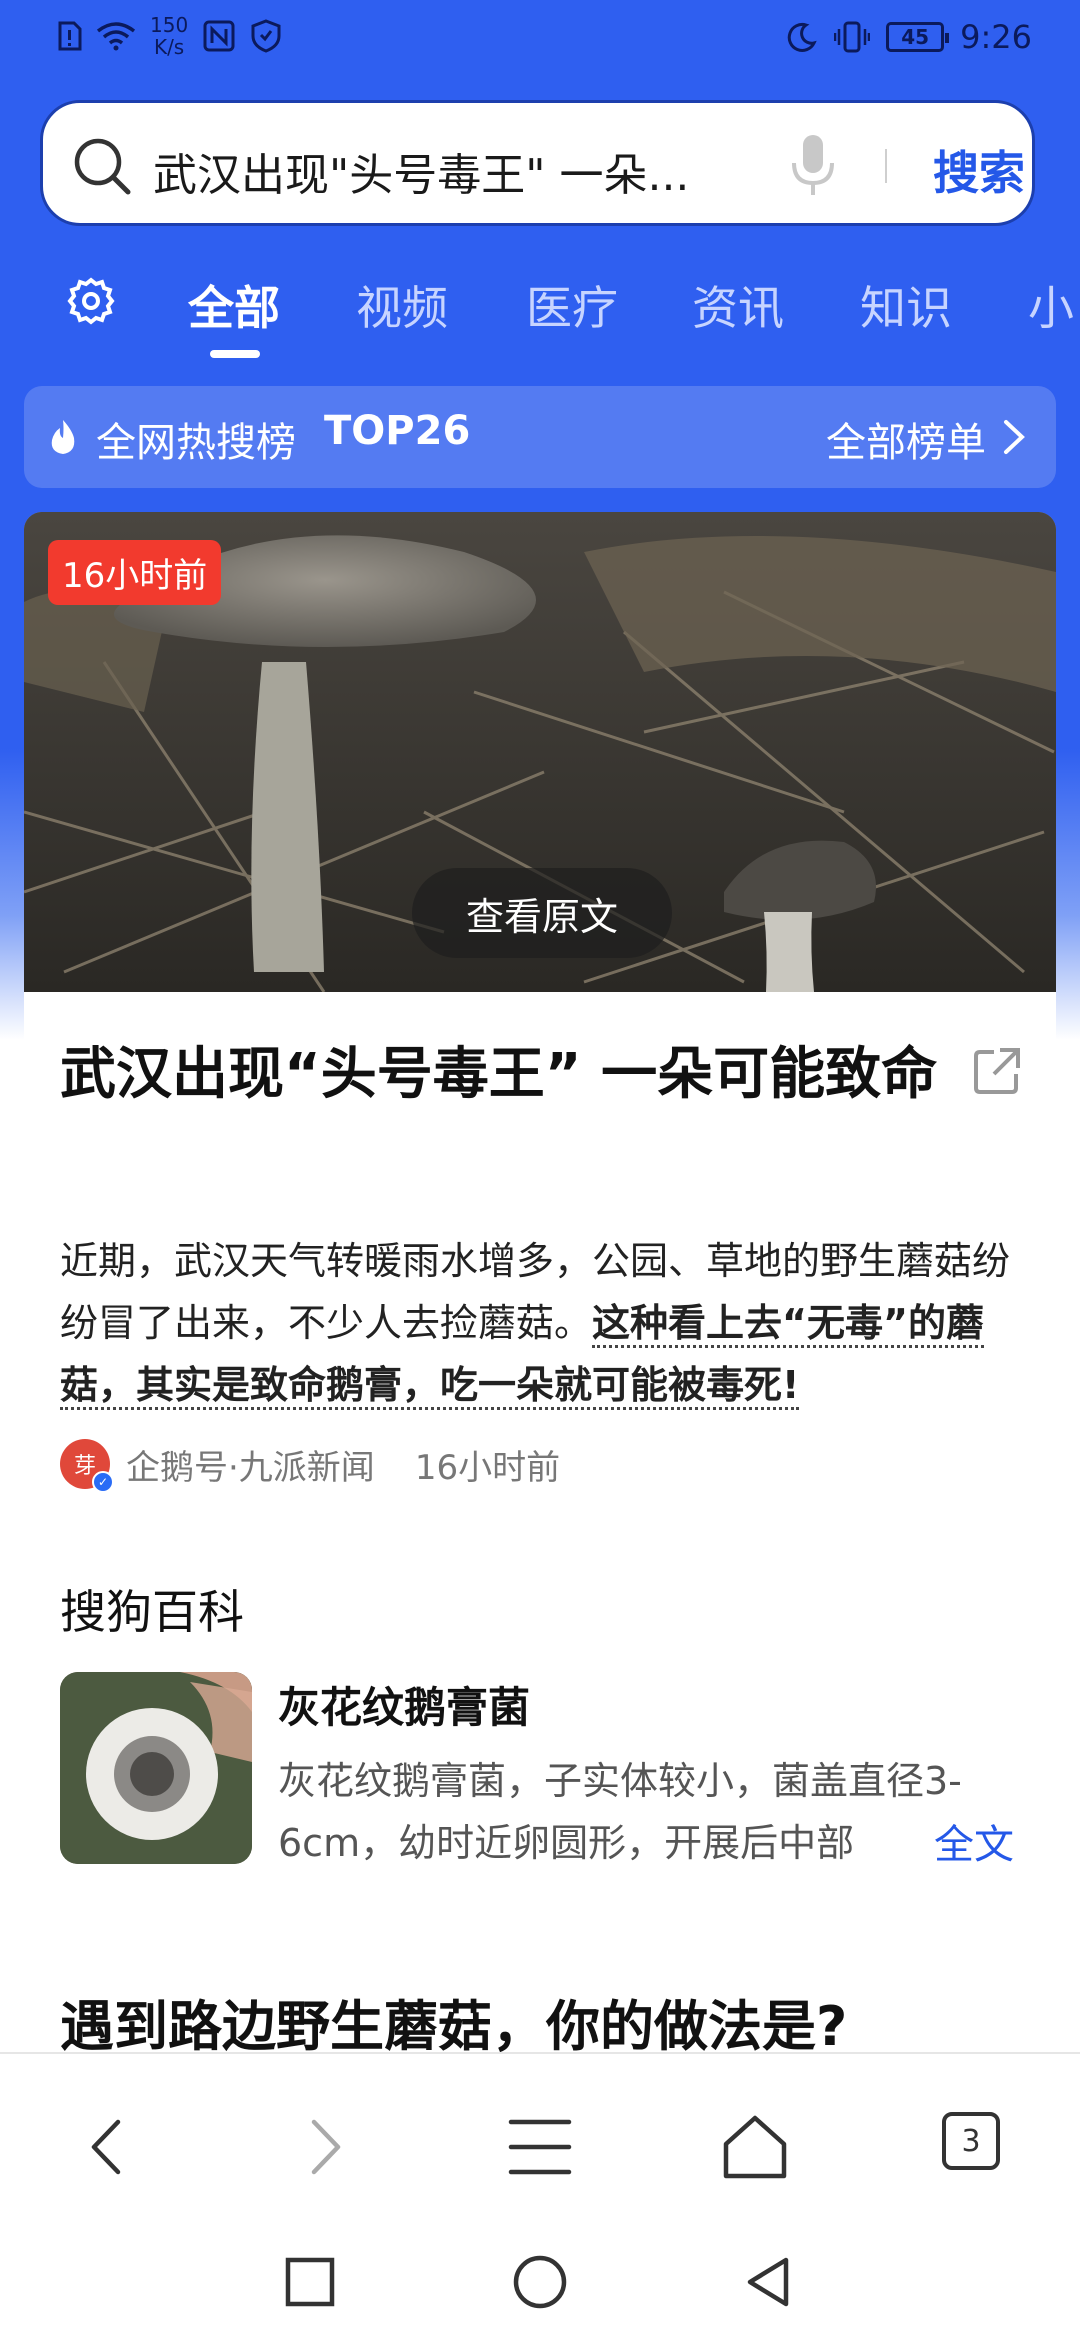 This screenshot has height=2340, width=1080. What do you see at coordinates (959, 1841) in the screenshot?
I see `read-full-link: 全文` at bounding box center [959, 1841].